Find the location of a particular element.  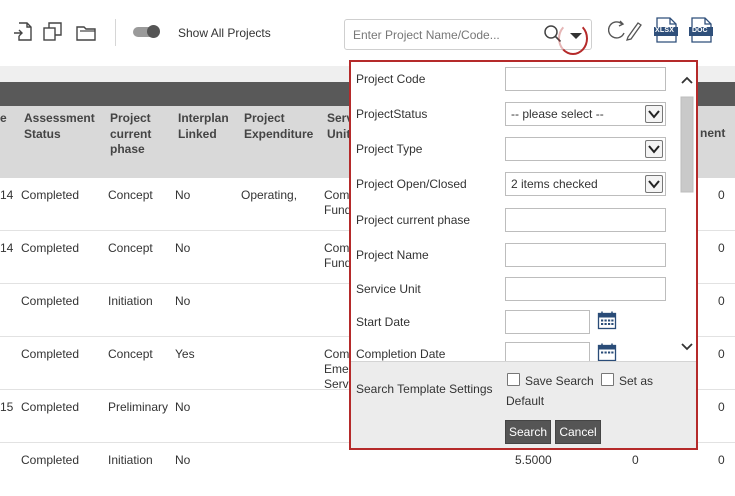

field-project-open-closed: Project Open/Closed 2 items checked is located at coordinates (516, 185).